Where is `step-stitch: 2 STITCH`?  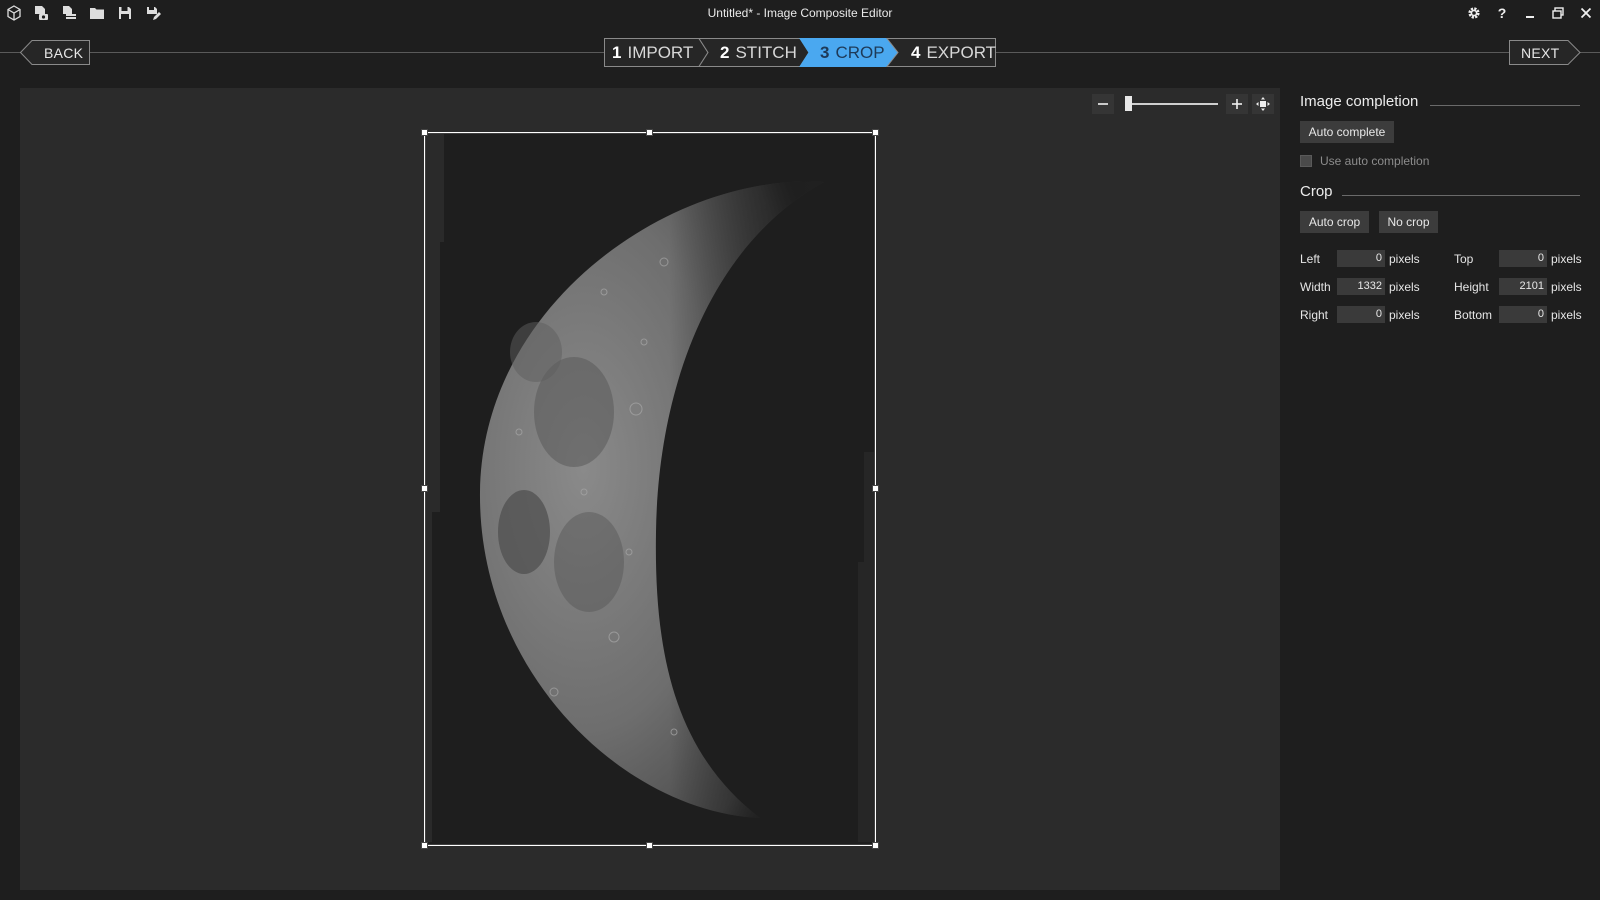
step-stitch: 2 STITCH is located at coordinates (758, 52).